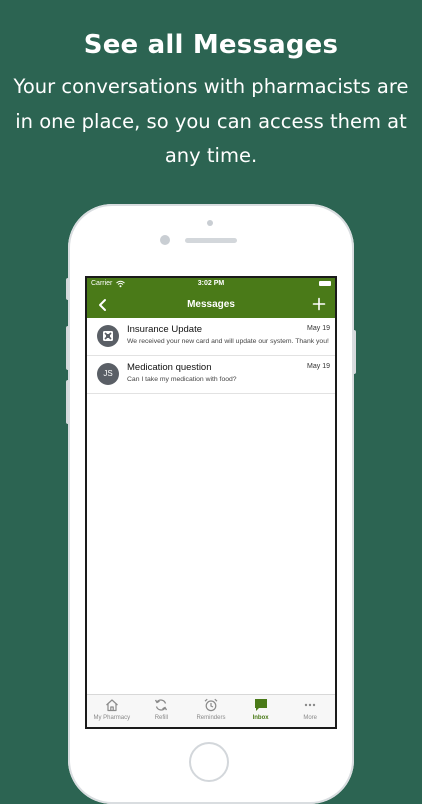 Image resolution: width=422 pixels, height=804 pixels. Describe the element at coordinates (161, 705) in the screenshot. I see `refresh-icon` at that location.